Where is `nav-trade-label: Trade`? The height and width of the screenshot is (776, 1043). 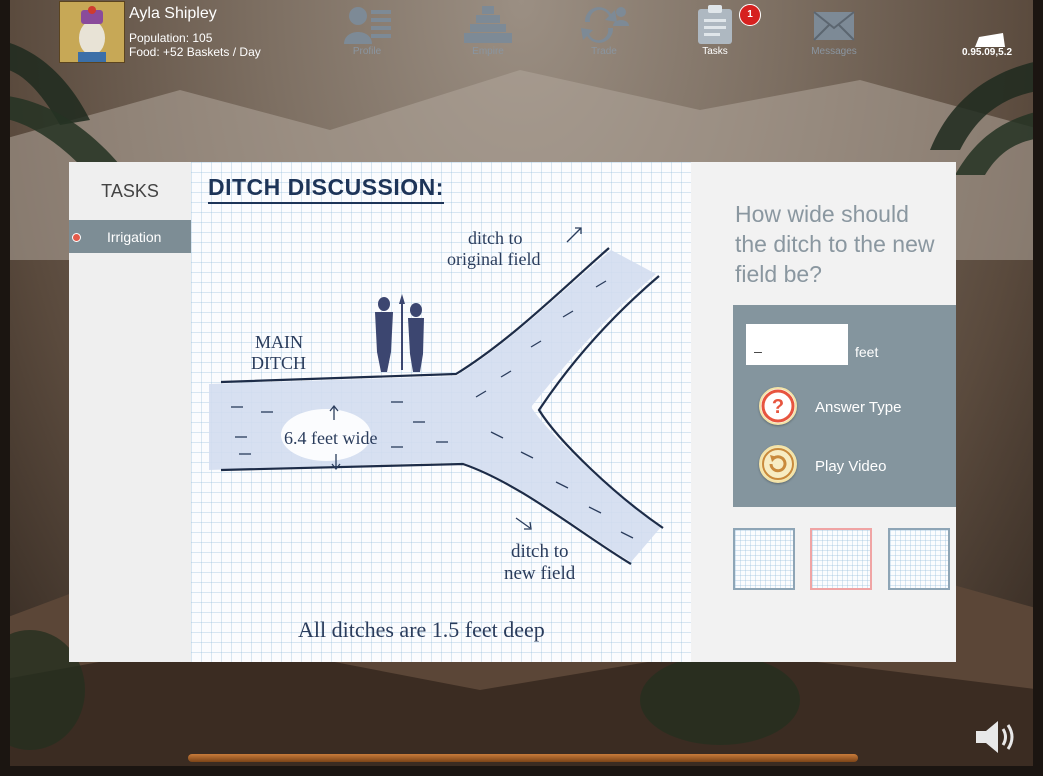 nav-trade-label: Trade is located at coordinates (604, 51).